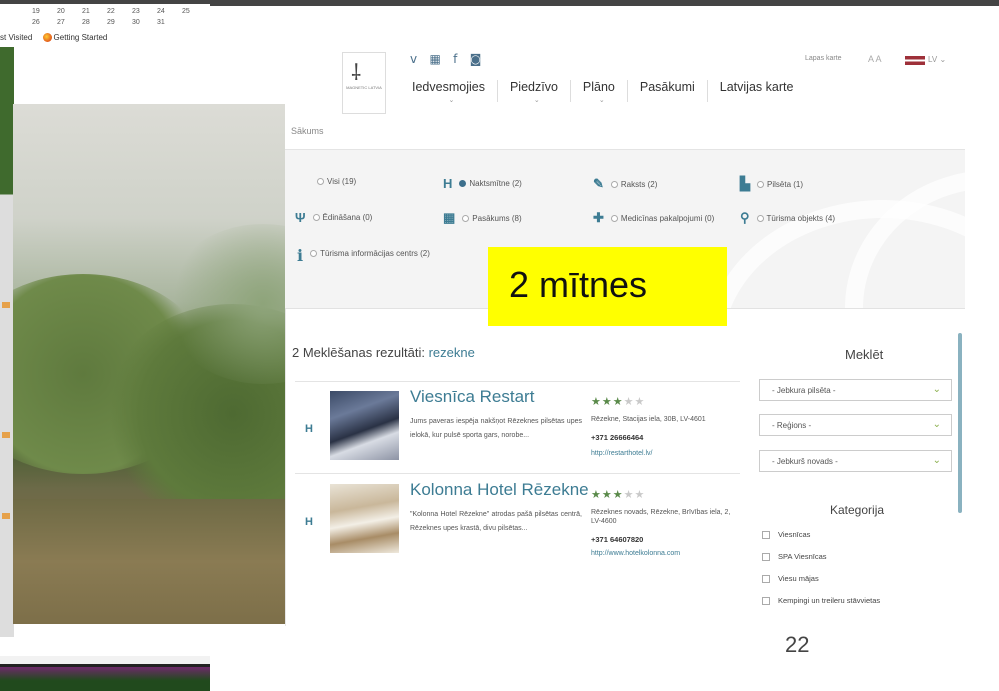 This screenshot has width=999, height=691. Describe the element at coordinates (517, 381) in the screenshot. I see `divider` at that location.